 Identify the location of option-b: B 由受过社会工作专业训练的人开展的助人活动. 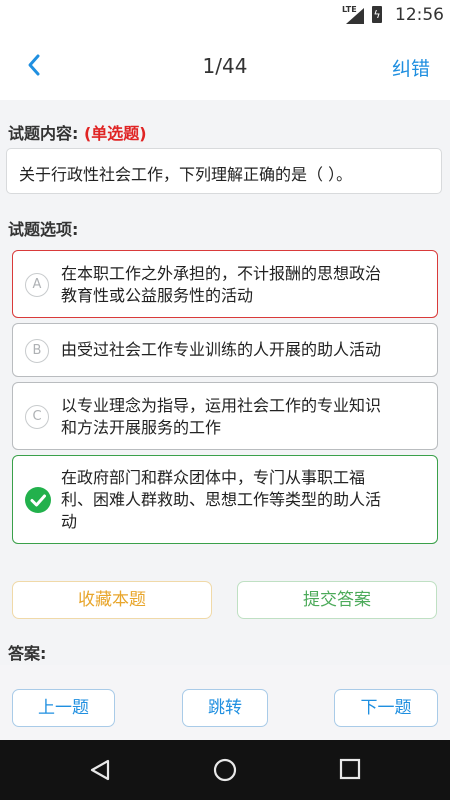
(225, 350).